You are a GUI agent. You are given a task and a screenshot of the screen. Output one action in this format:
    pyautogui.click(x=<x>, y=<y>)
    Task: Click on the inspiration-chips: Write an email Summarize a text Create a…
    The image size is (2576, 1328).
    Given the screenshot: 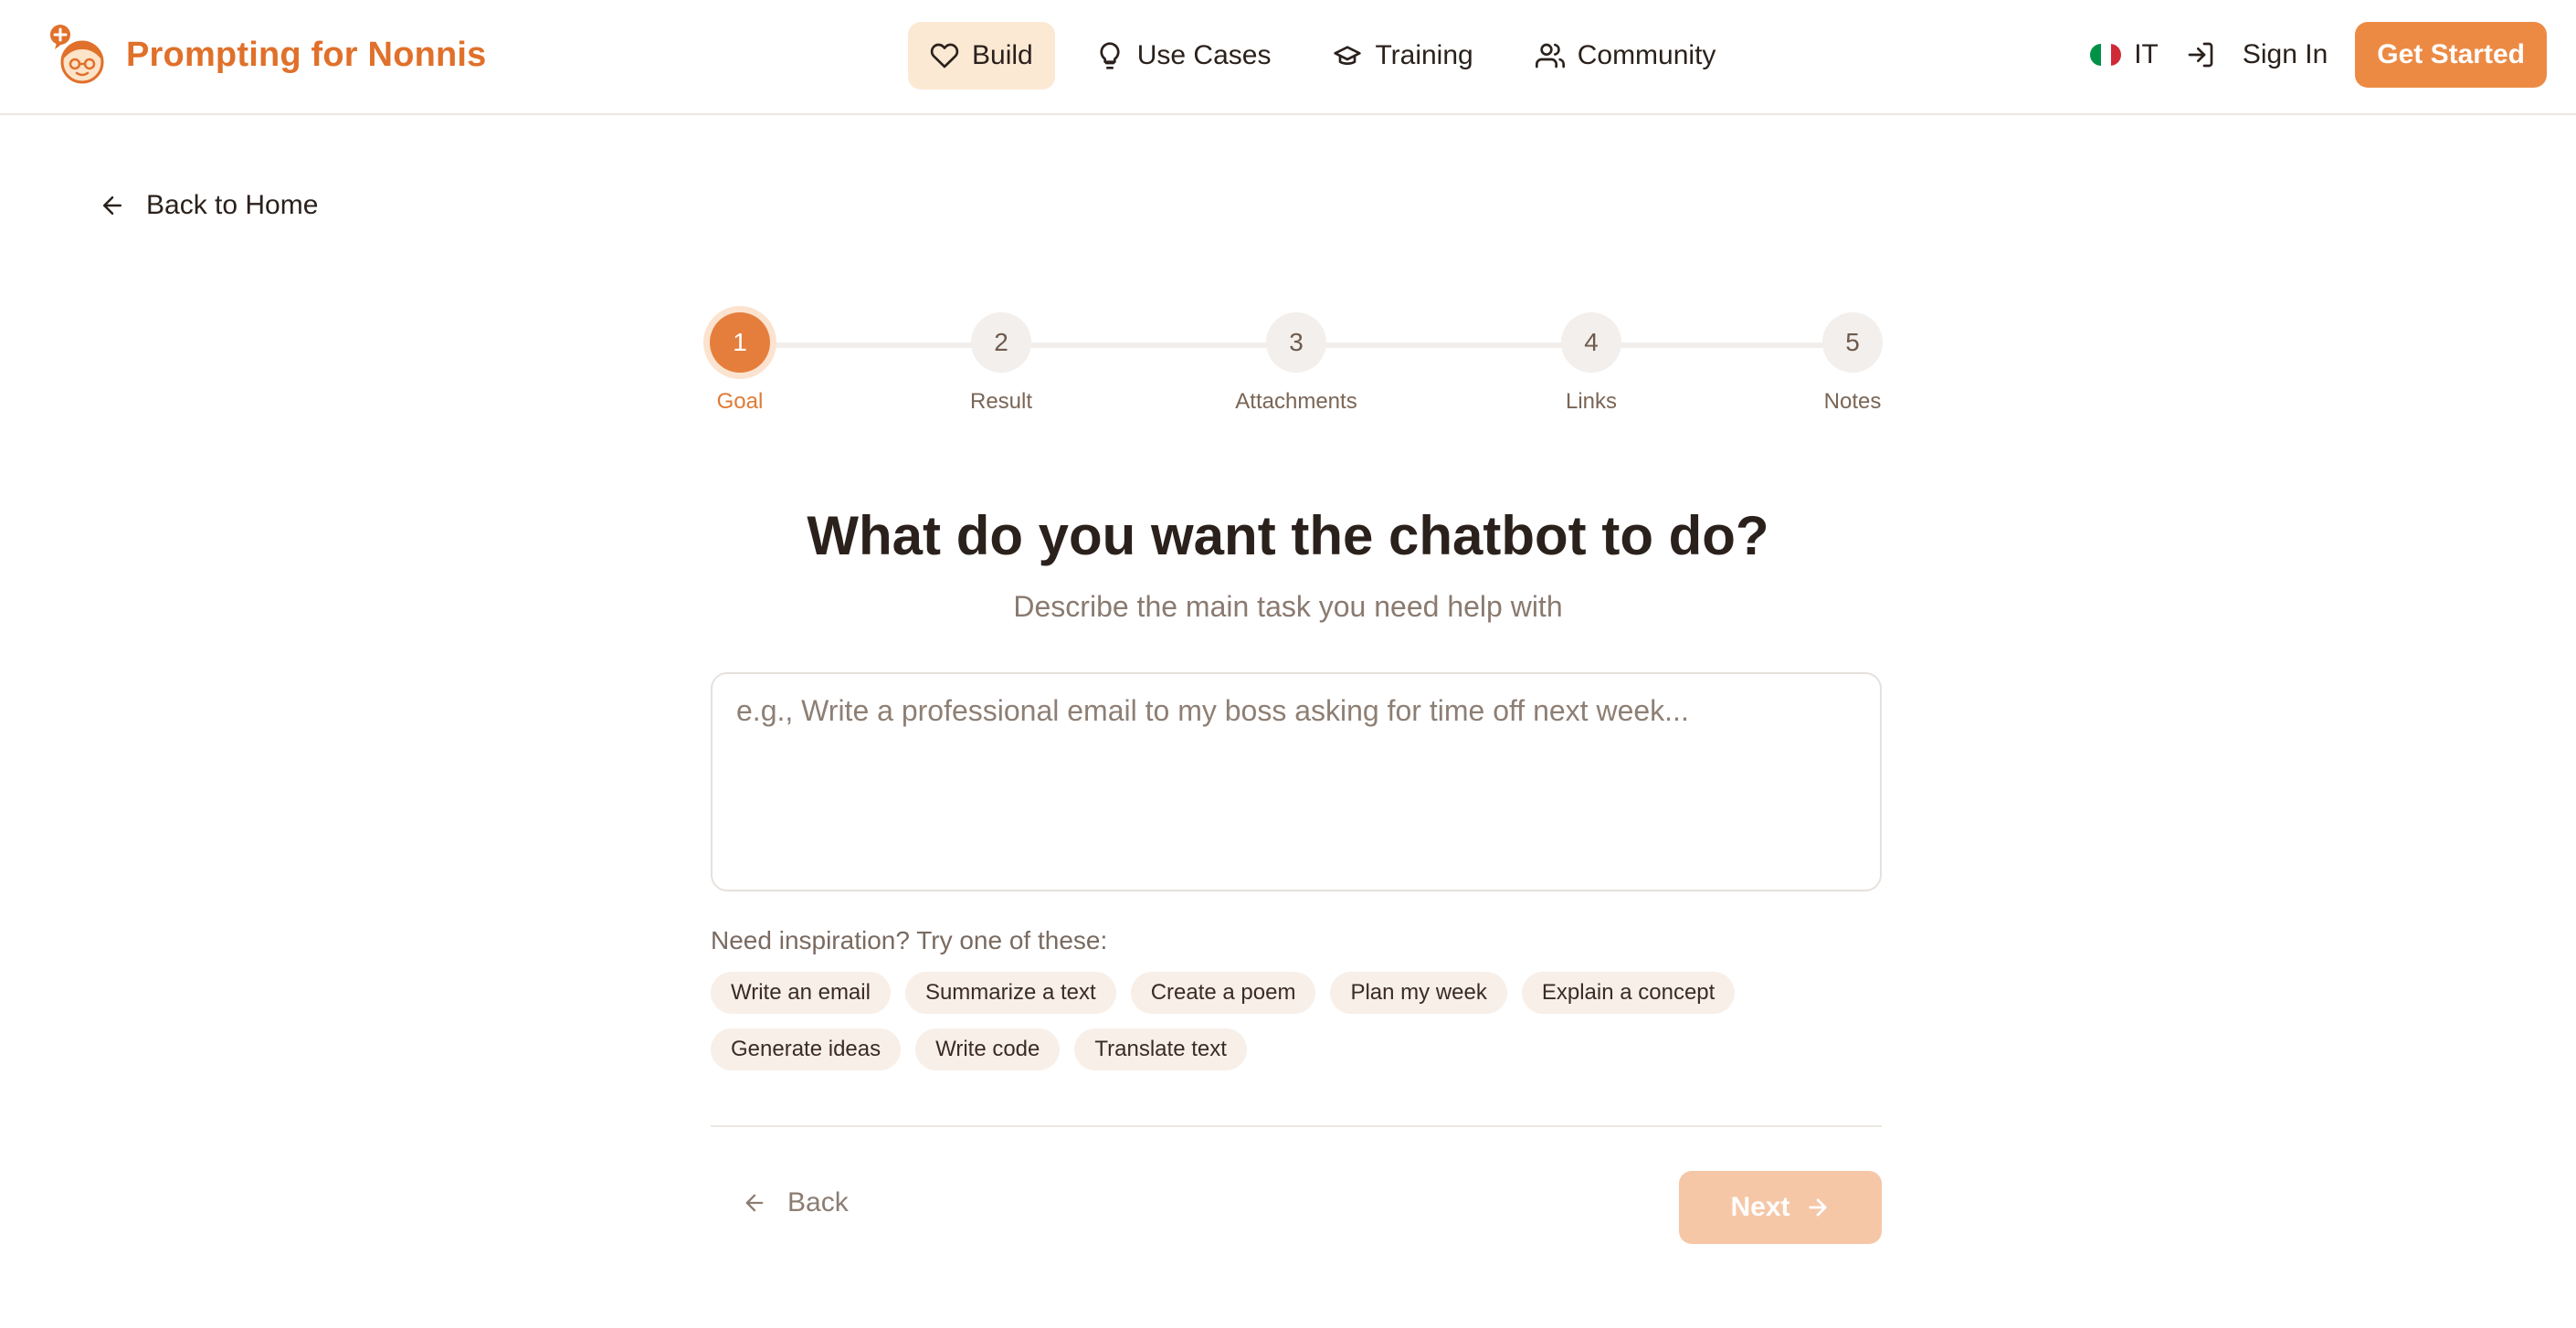 What is the action you would take?
    pyautogui.click(x=1304, y=1021)
    